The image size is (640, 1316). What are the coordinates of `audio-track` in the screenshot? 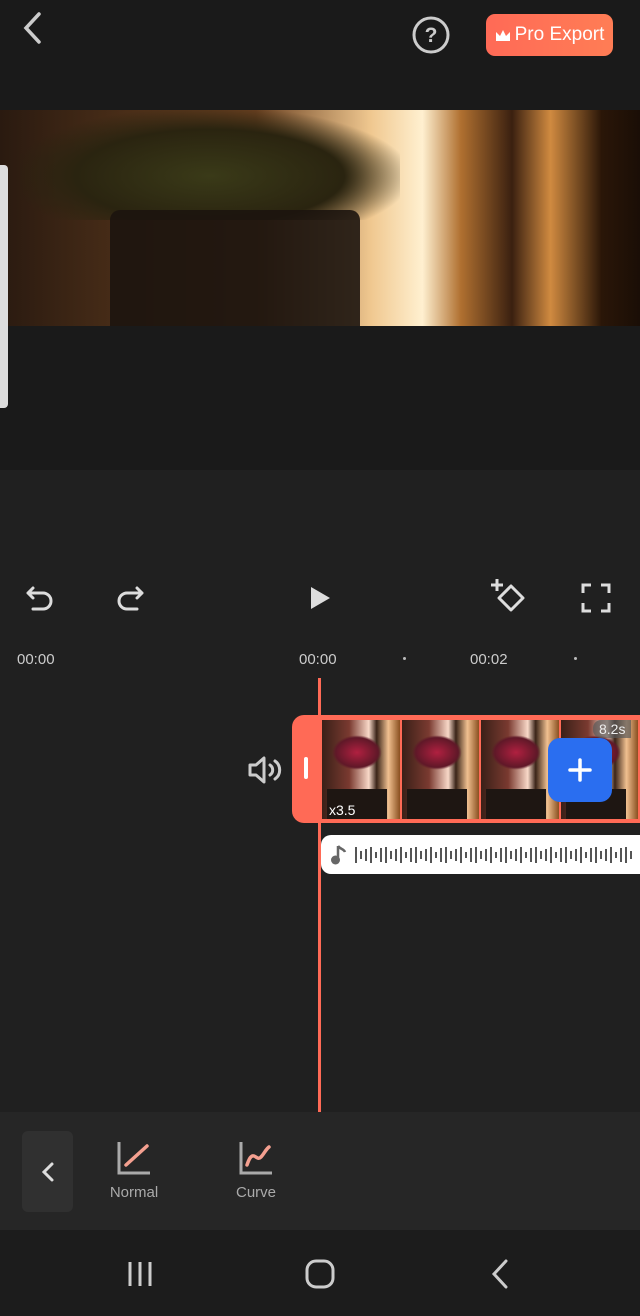 It's located at (480, 854).